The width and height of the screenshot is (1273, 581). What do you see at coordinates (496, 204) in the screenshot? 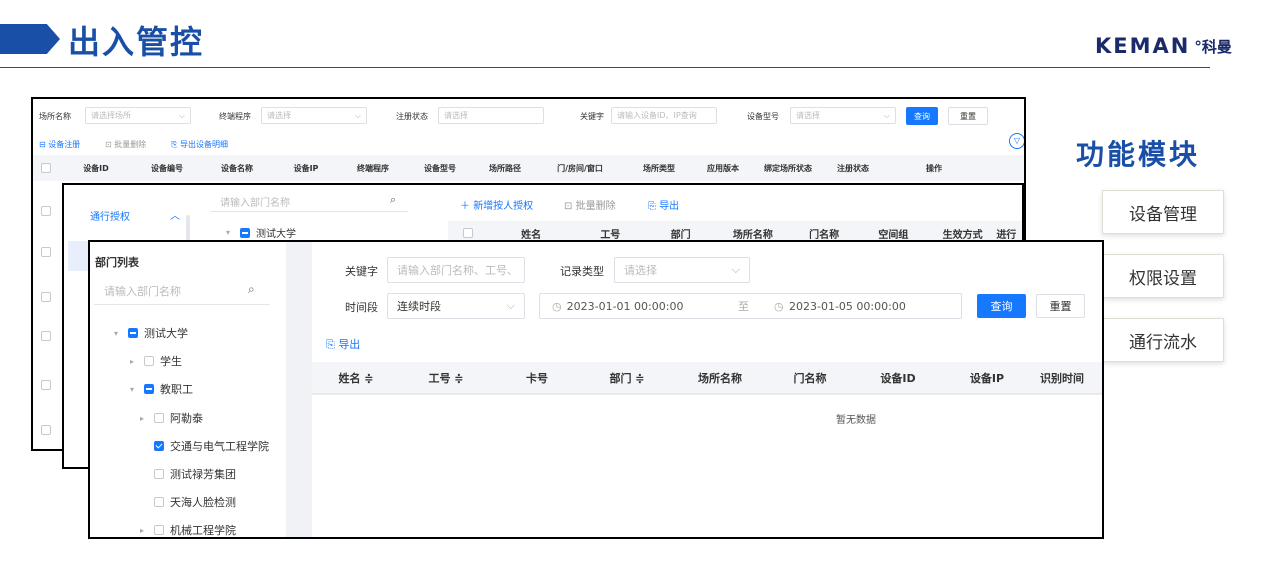
I see `add-person-auth-link: ＋ 新增按人授权` at bounding box center [496, 204].